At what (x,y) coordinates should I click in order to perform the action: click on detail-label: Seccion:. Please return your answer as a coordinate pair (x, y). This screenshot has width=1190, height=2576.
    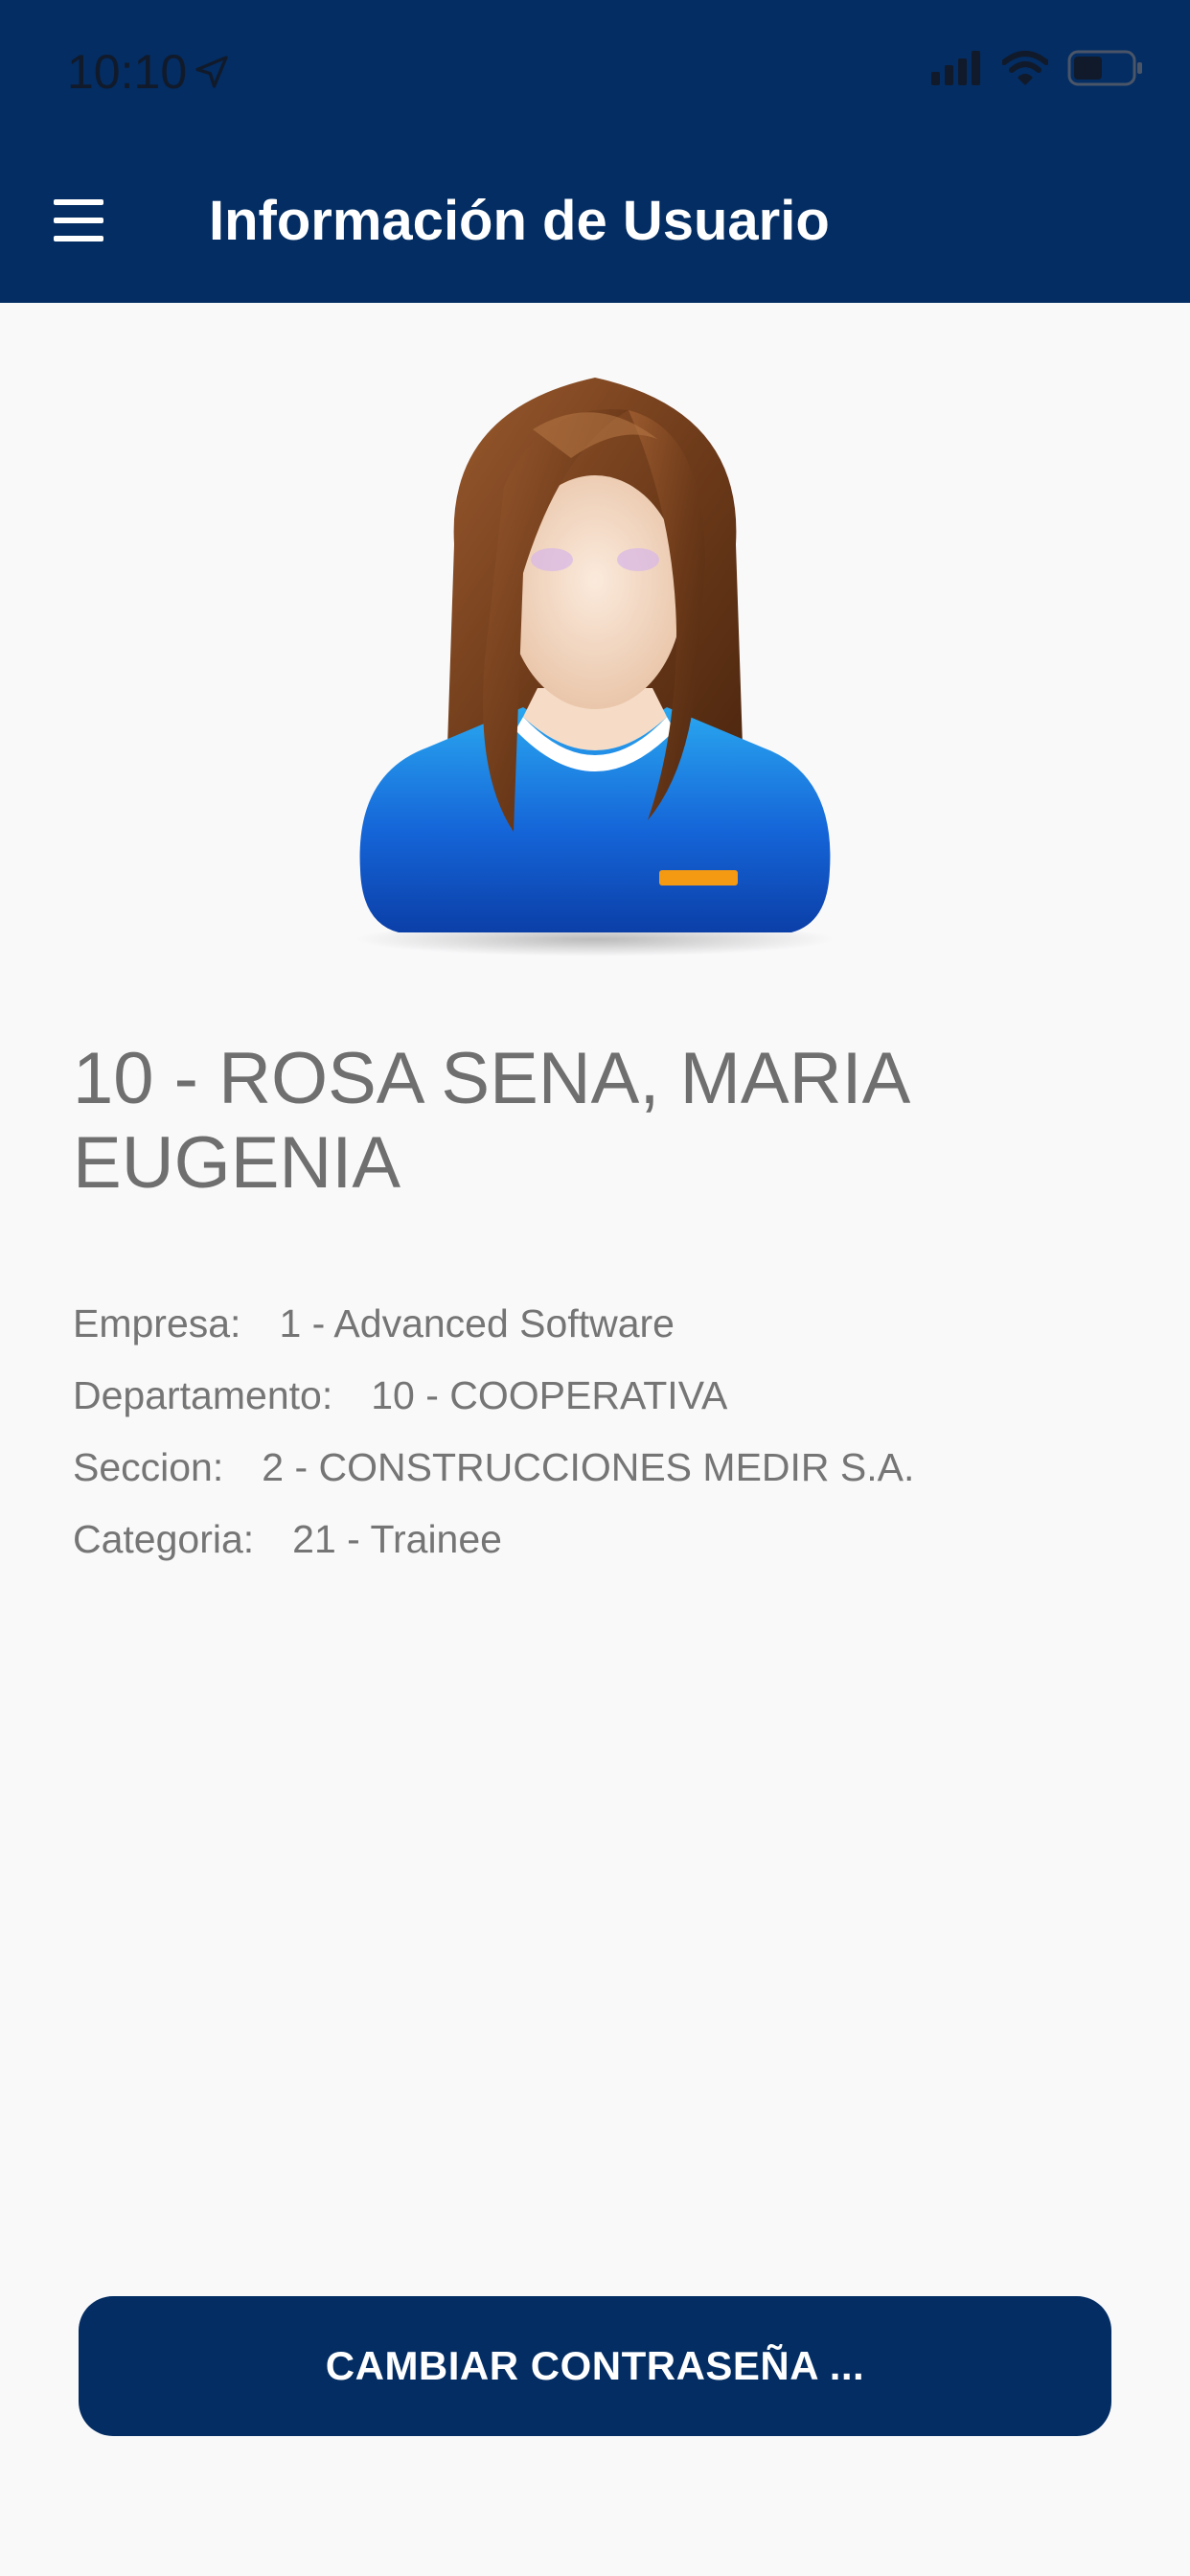
    Looking at the image, I should click on (148, 1467).